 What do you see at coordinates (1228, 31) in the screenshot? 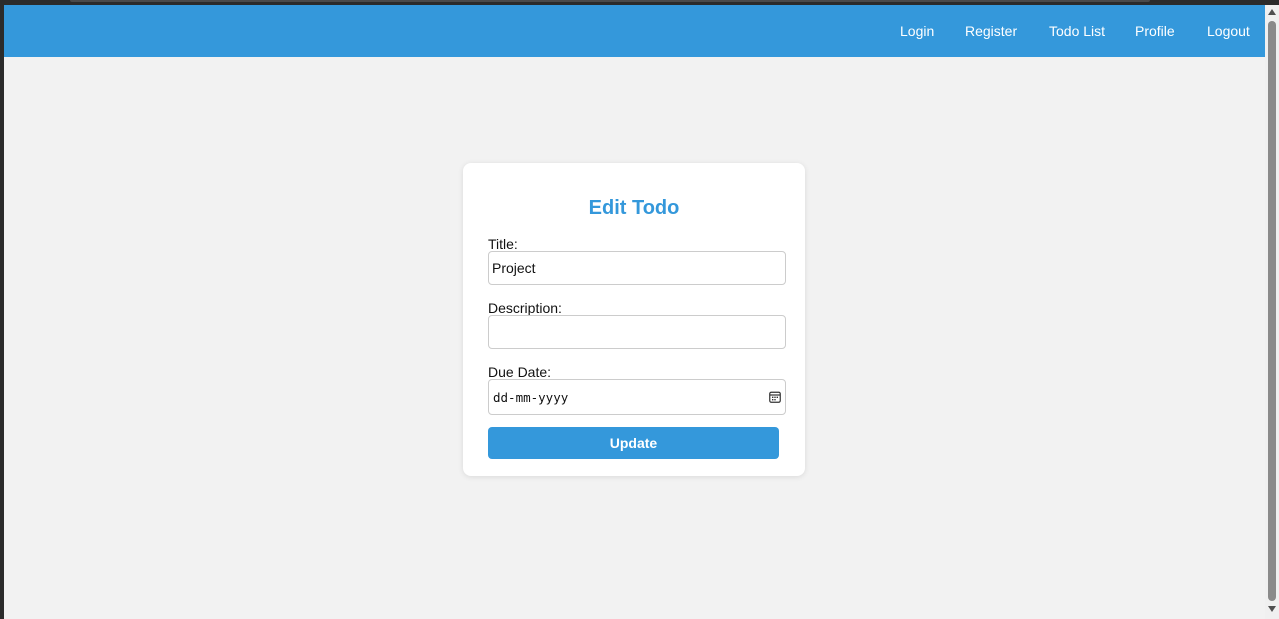
I see `nav-logout-link: Logout` at bounding box center [1228, 31].